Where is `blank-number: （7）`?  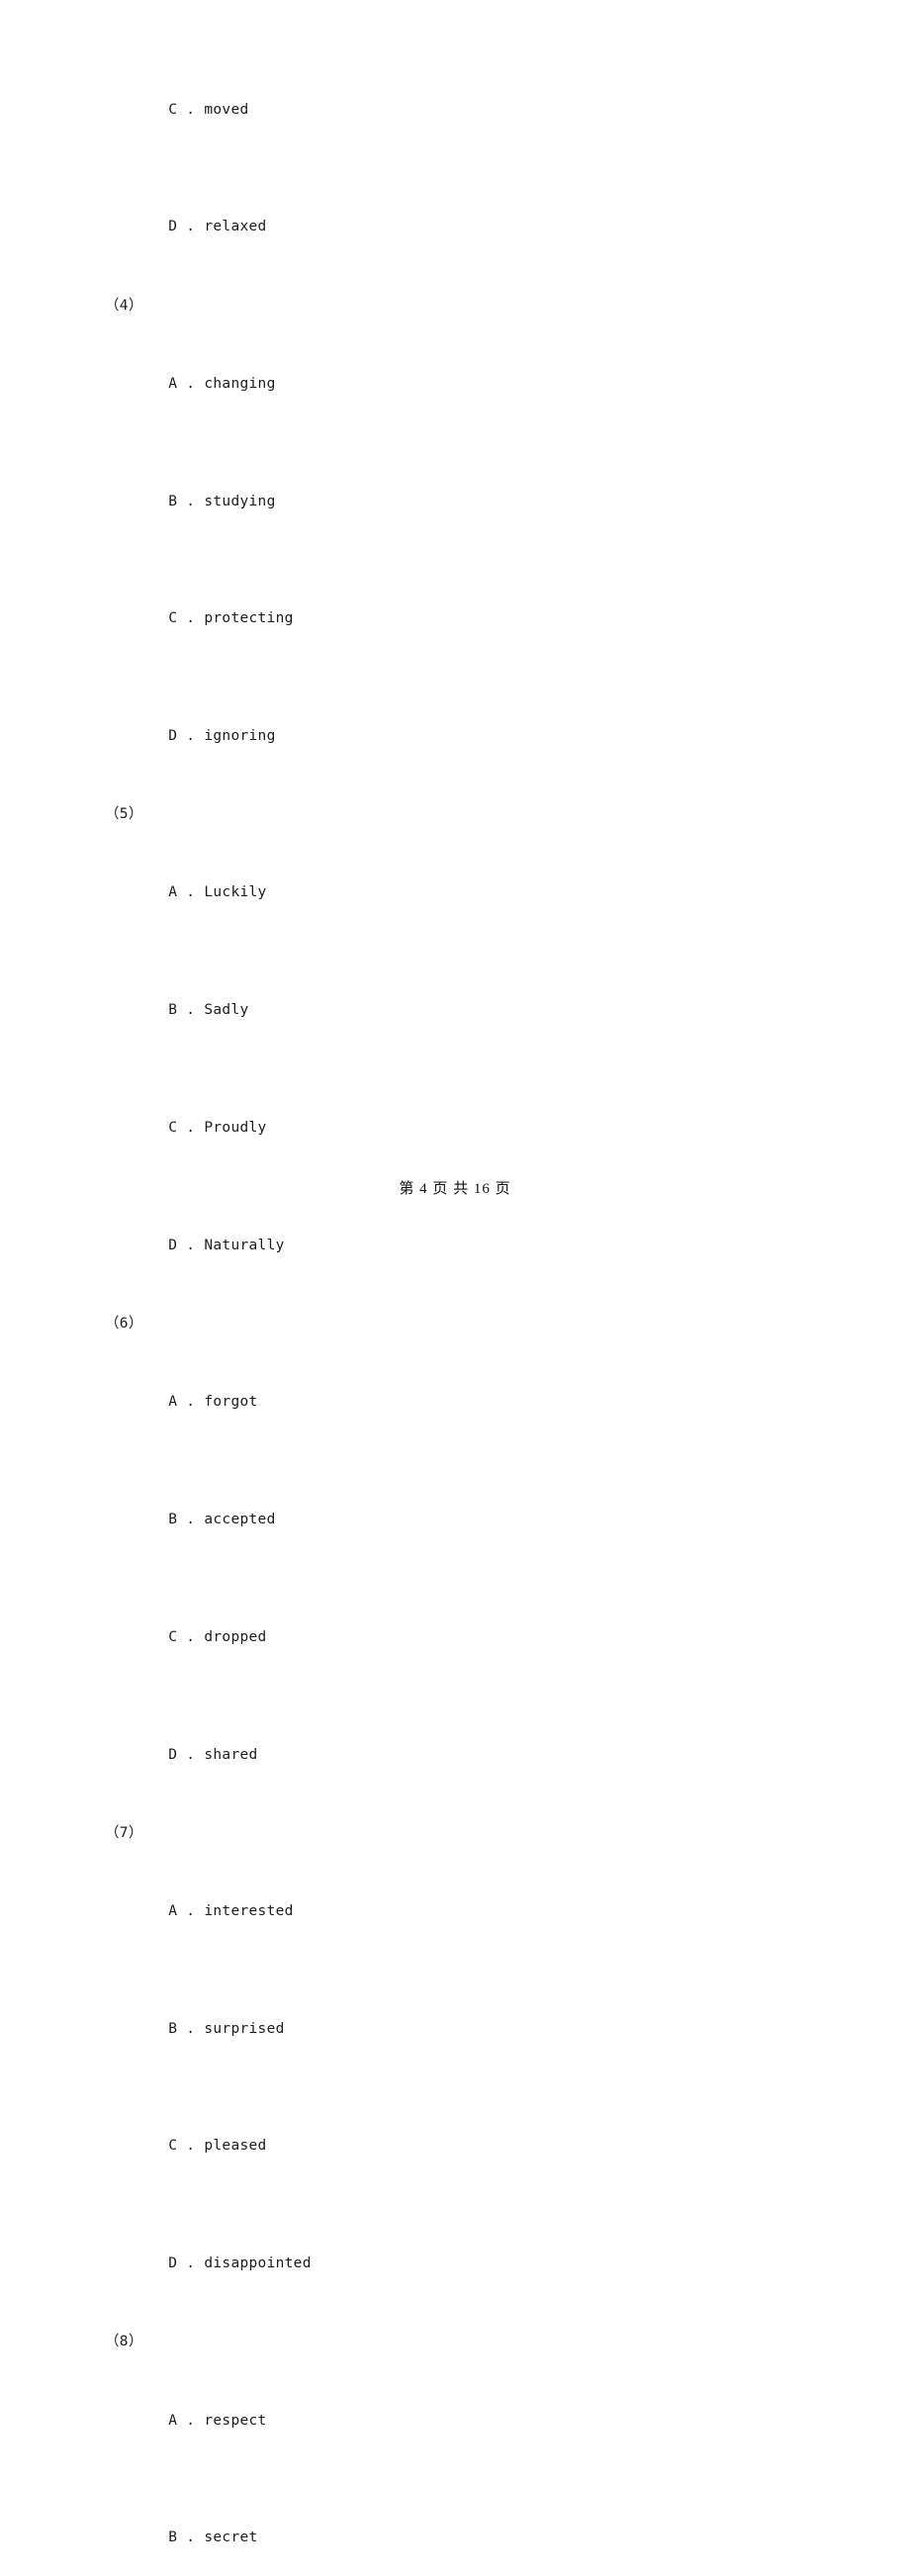 blank-number: （7） is located at coordinates (124, 1833).